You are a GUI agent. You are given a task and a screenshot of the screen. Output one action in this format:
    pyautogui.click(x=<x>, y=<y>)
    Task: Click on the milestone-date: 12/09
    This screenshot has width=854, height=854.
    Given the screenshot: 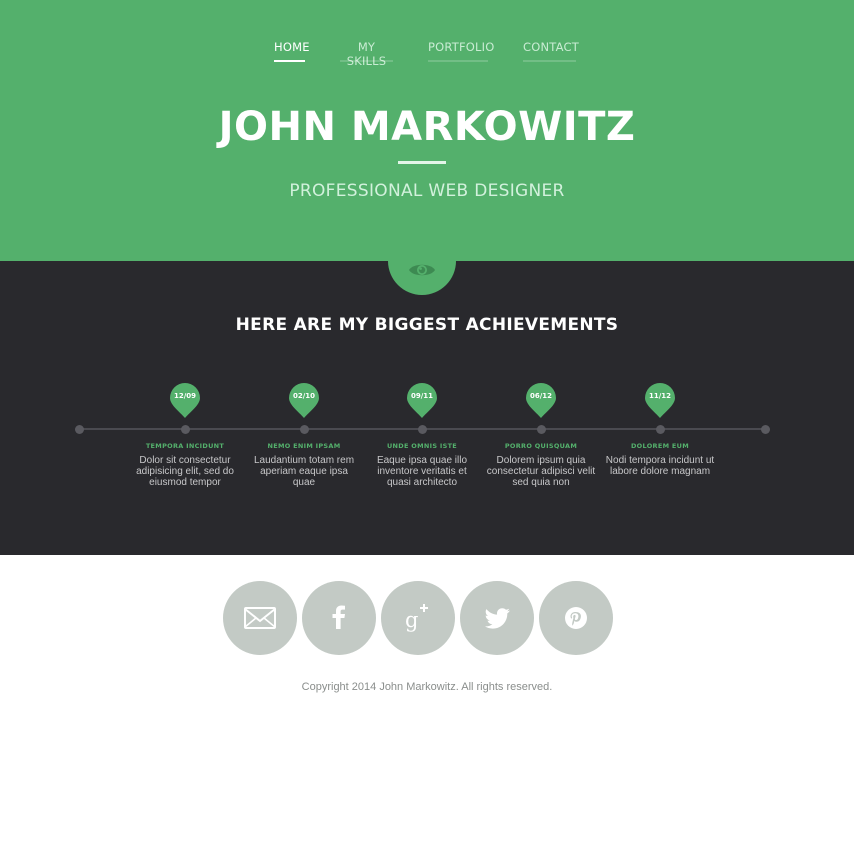 What is the action you would take?
    pyautogui.click(x=185, y=396)
    